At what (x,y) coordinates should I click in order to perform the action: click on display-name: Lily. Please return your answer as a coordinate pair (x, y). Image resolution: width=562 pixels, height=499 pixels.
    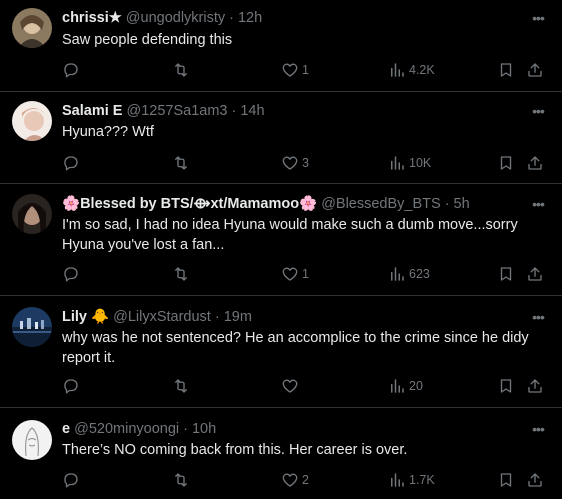
    Looking at the image, I should click on (74, 317).